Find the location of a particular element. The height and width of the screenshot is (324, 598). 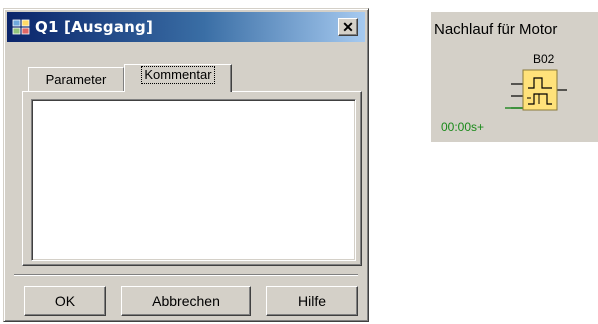

function-block: Nachlauf für Motor B02 00:00s+ is located at coordinates (514, 77).